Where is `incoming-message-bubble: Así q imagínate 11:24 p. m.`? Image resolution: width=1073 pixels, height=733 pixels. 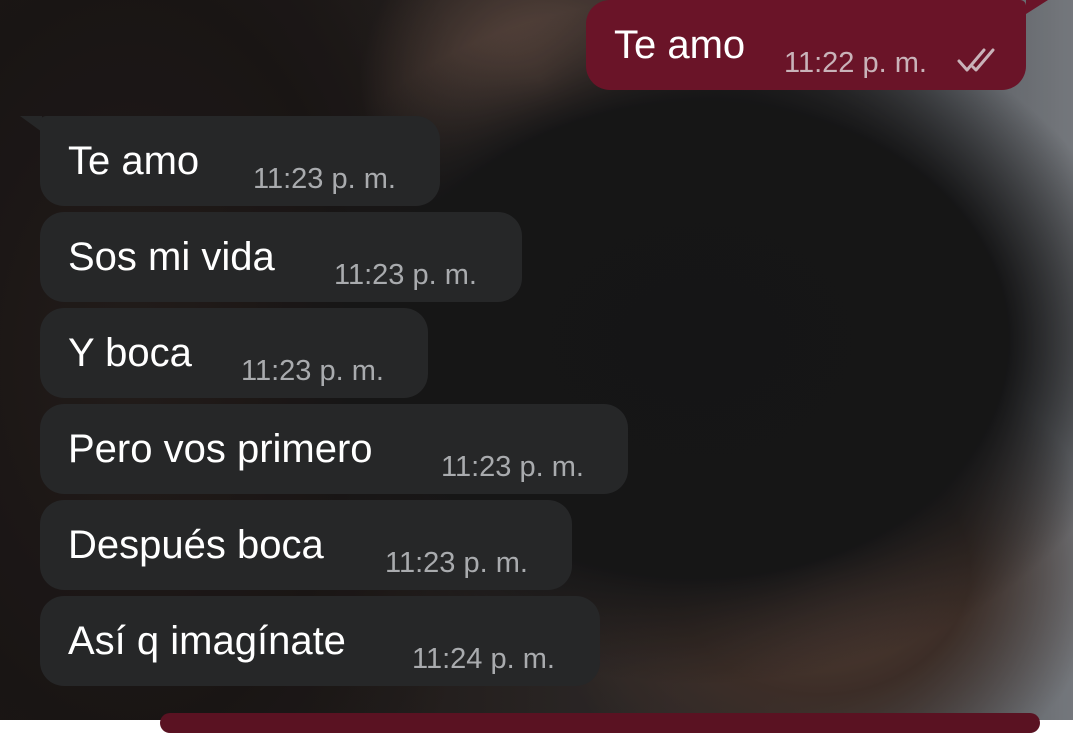
incoming-message-bubble: Así q imagínate 11:24 p. m. is located at coordinates (320, 641).